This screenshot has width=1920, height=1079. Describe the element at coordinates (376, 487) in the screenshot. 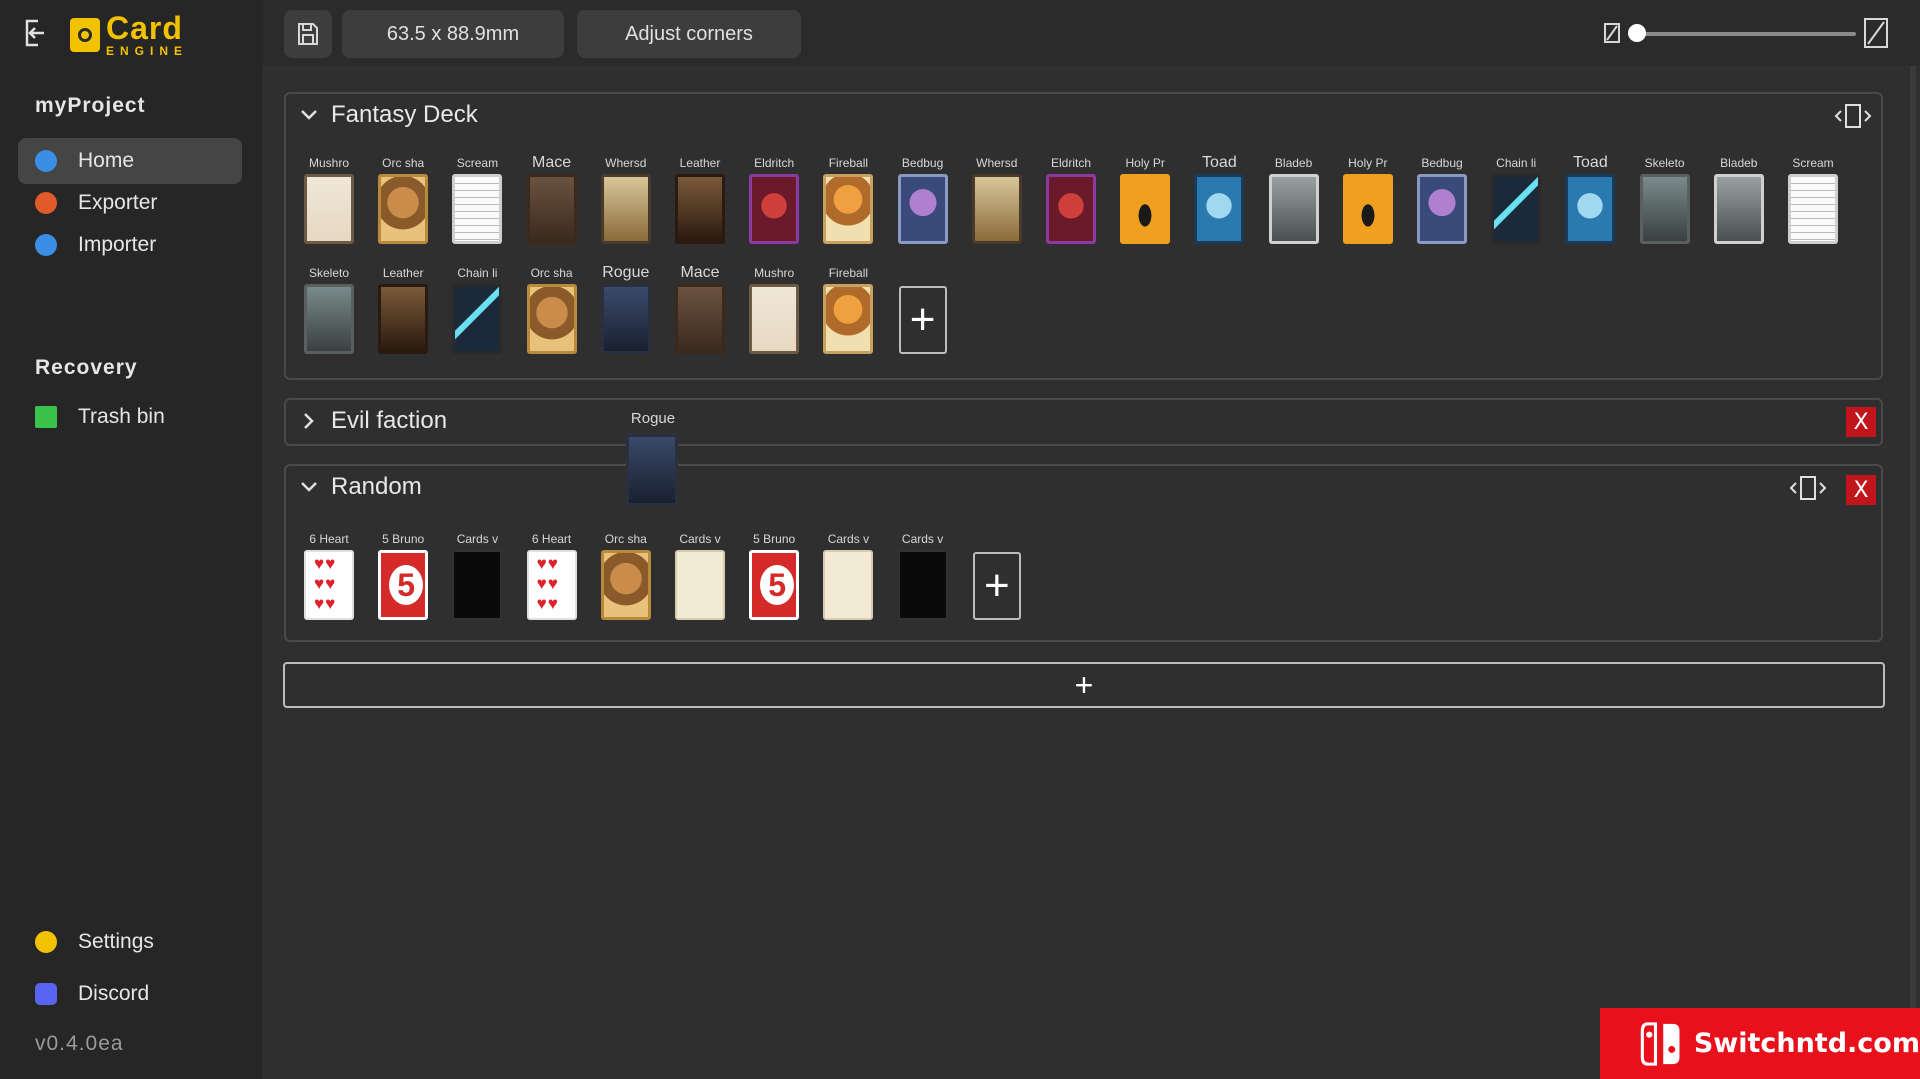

I see `deck-title: Random` at that location.